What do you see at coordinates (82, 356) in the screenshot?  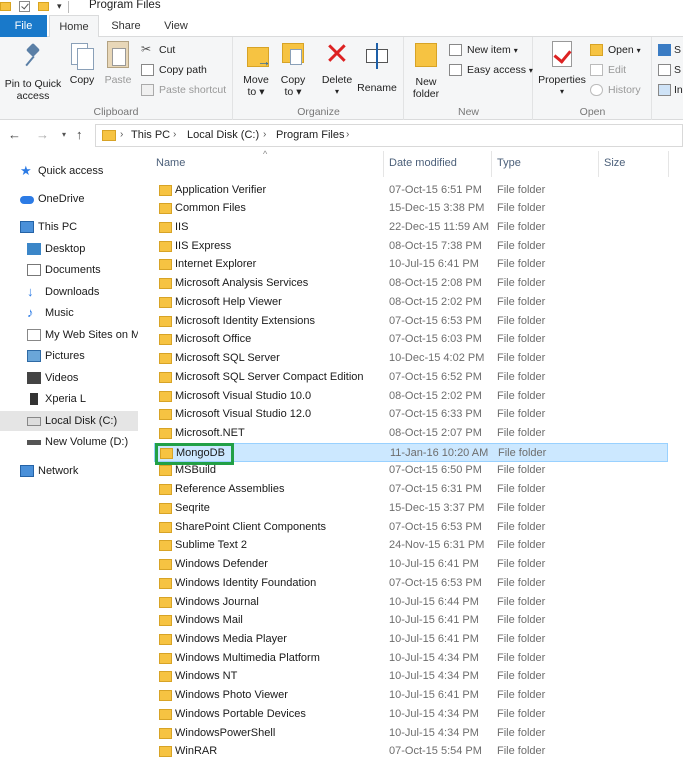 I see `nav-pictures: Pictures` at bounding box center [82, 356].